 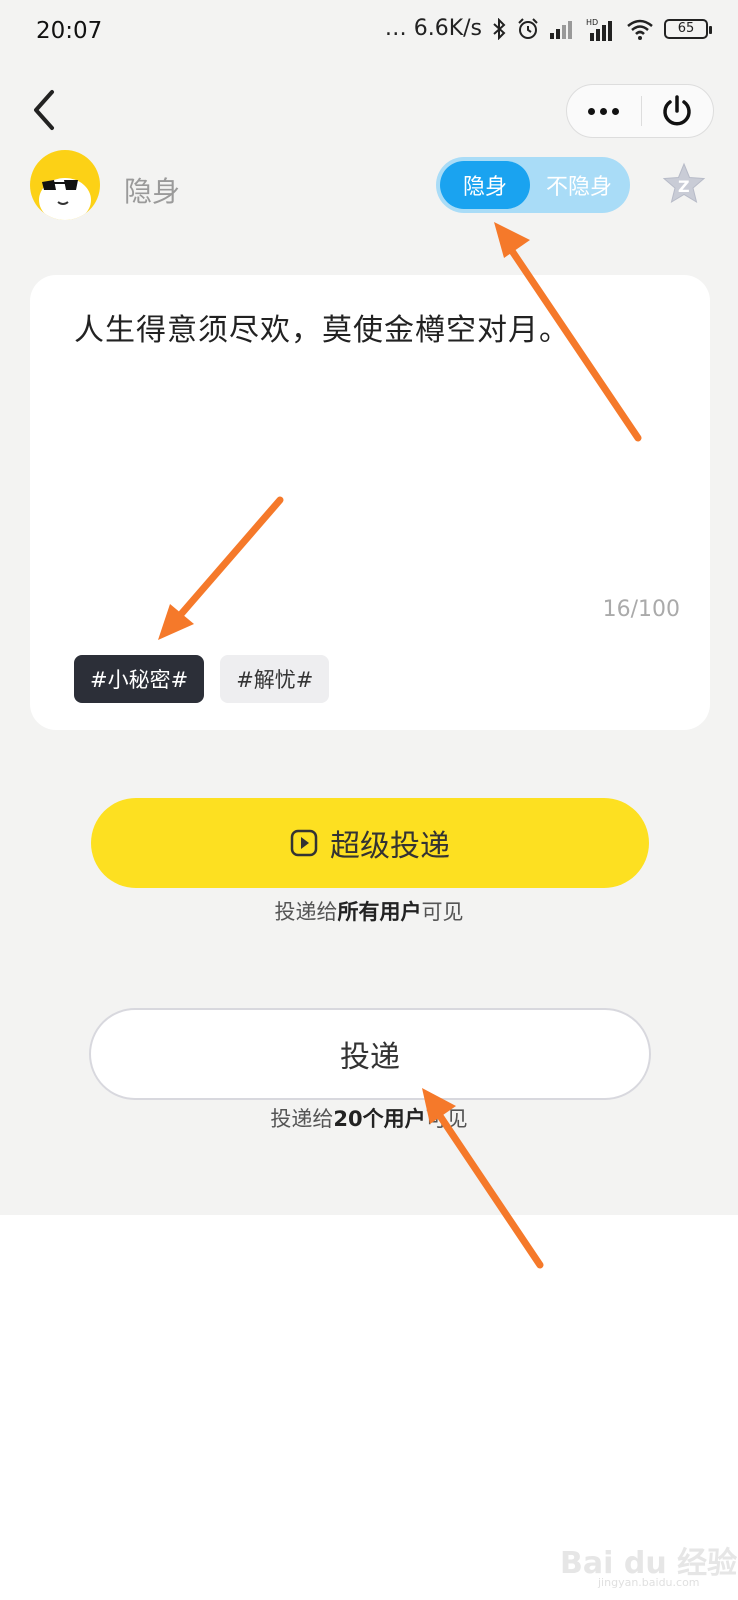 What do you see at coordinates (369, 912) in the screenshot?
I see `super-deliver-caption: 投递给所有用户可见` at bounding box center [369, 912].